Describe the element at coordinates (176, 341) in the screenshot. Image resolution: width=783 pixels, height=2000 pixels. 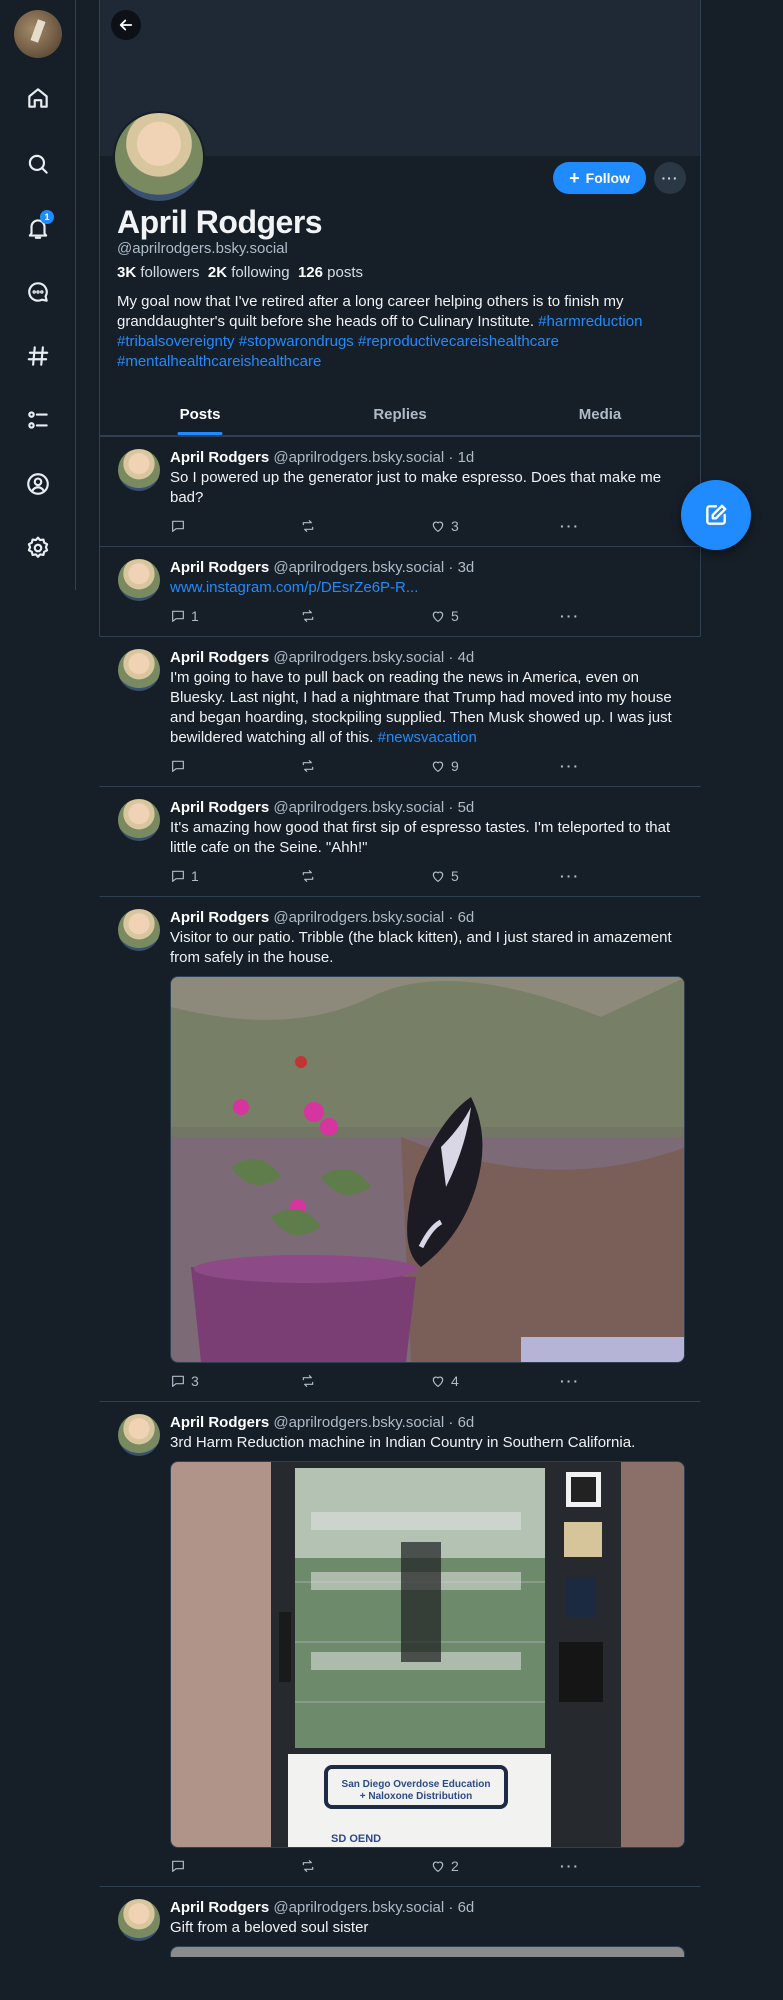
I see `bio-tag: #tribalsovereignty` at that location.